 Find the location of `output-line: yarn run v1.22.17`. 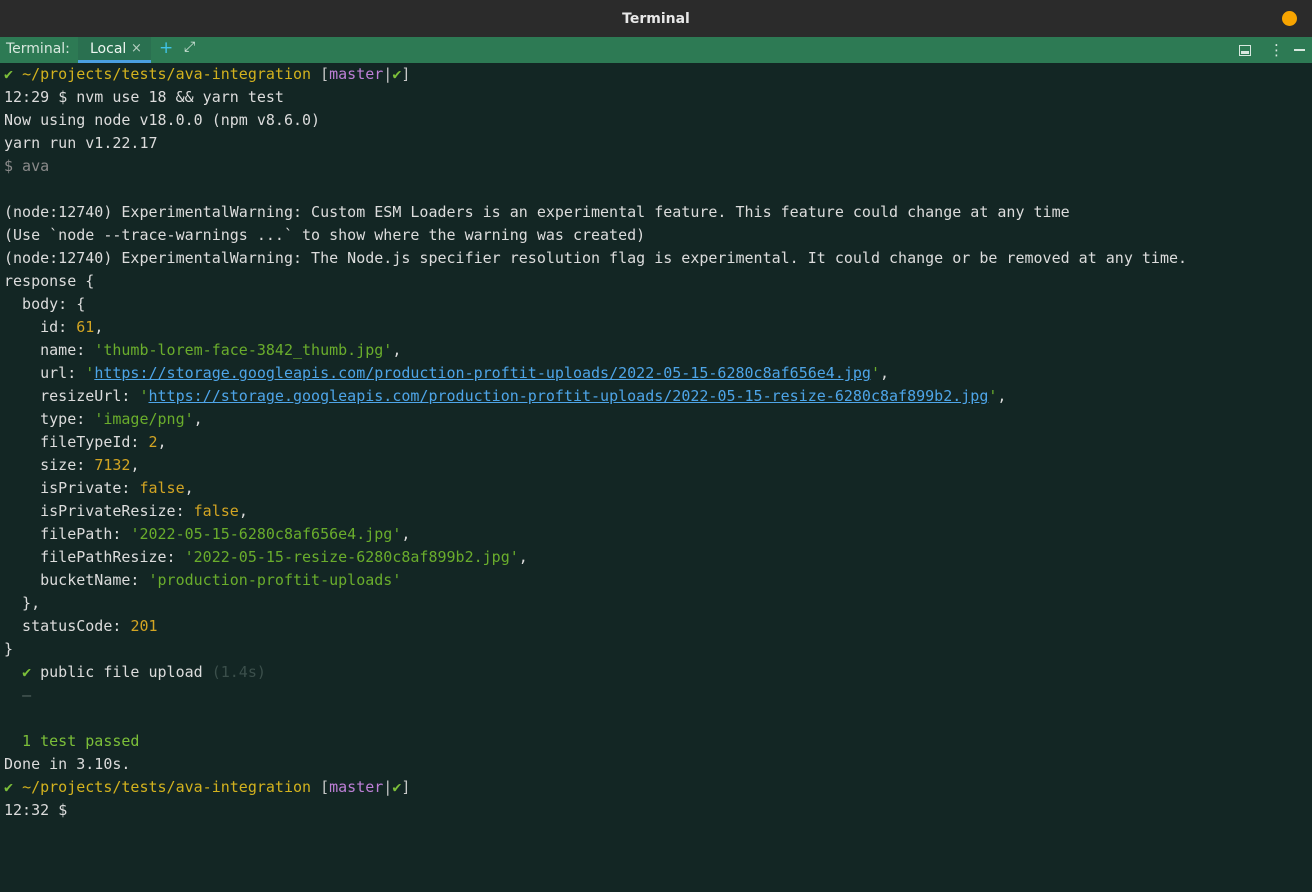

output-line: yarn run v1.22.17 is located at coordinates (81, 143).